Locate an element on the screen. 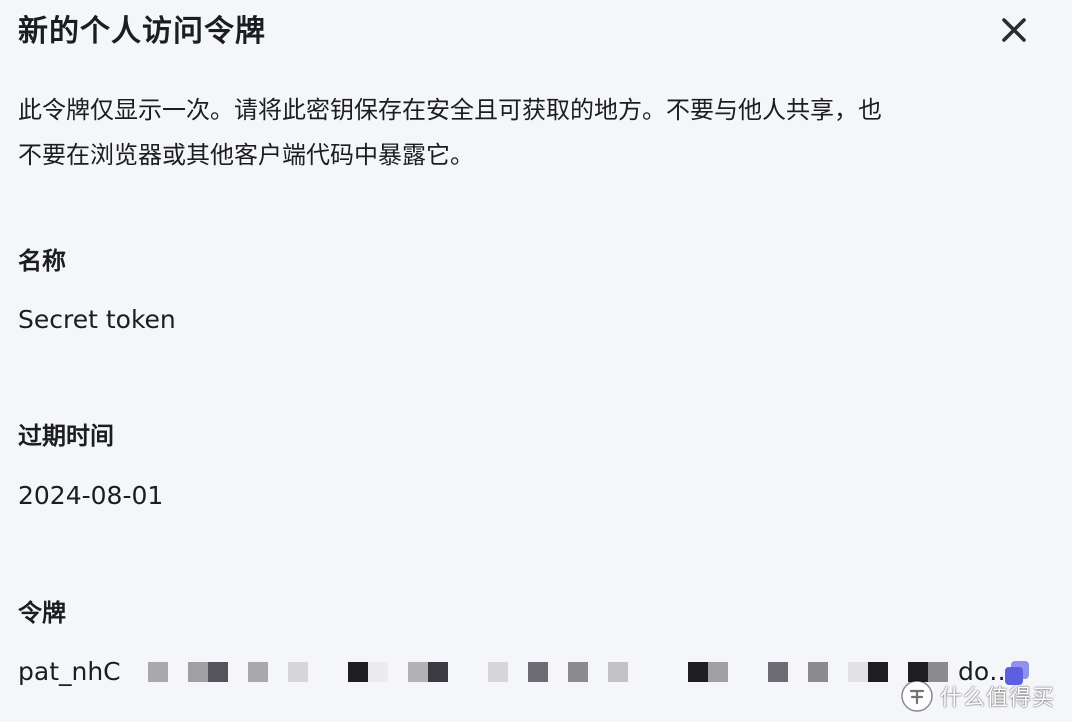 This screenshot has height=722, width=1072. site-watermark: 什么值得买 is located at coordinates (977, 696).